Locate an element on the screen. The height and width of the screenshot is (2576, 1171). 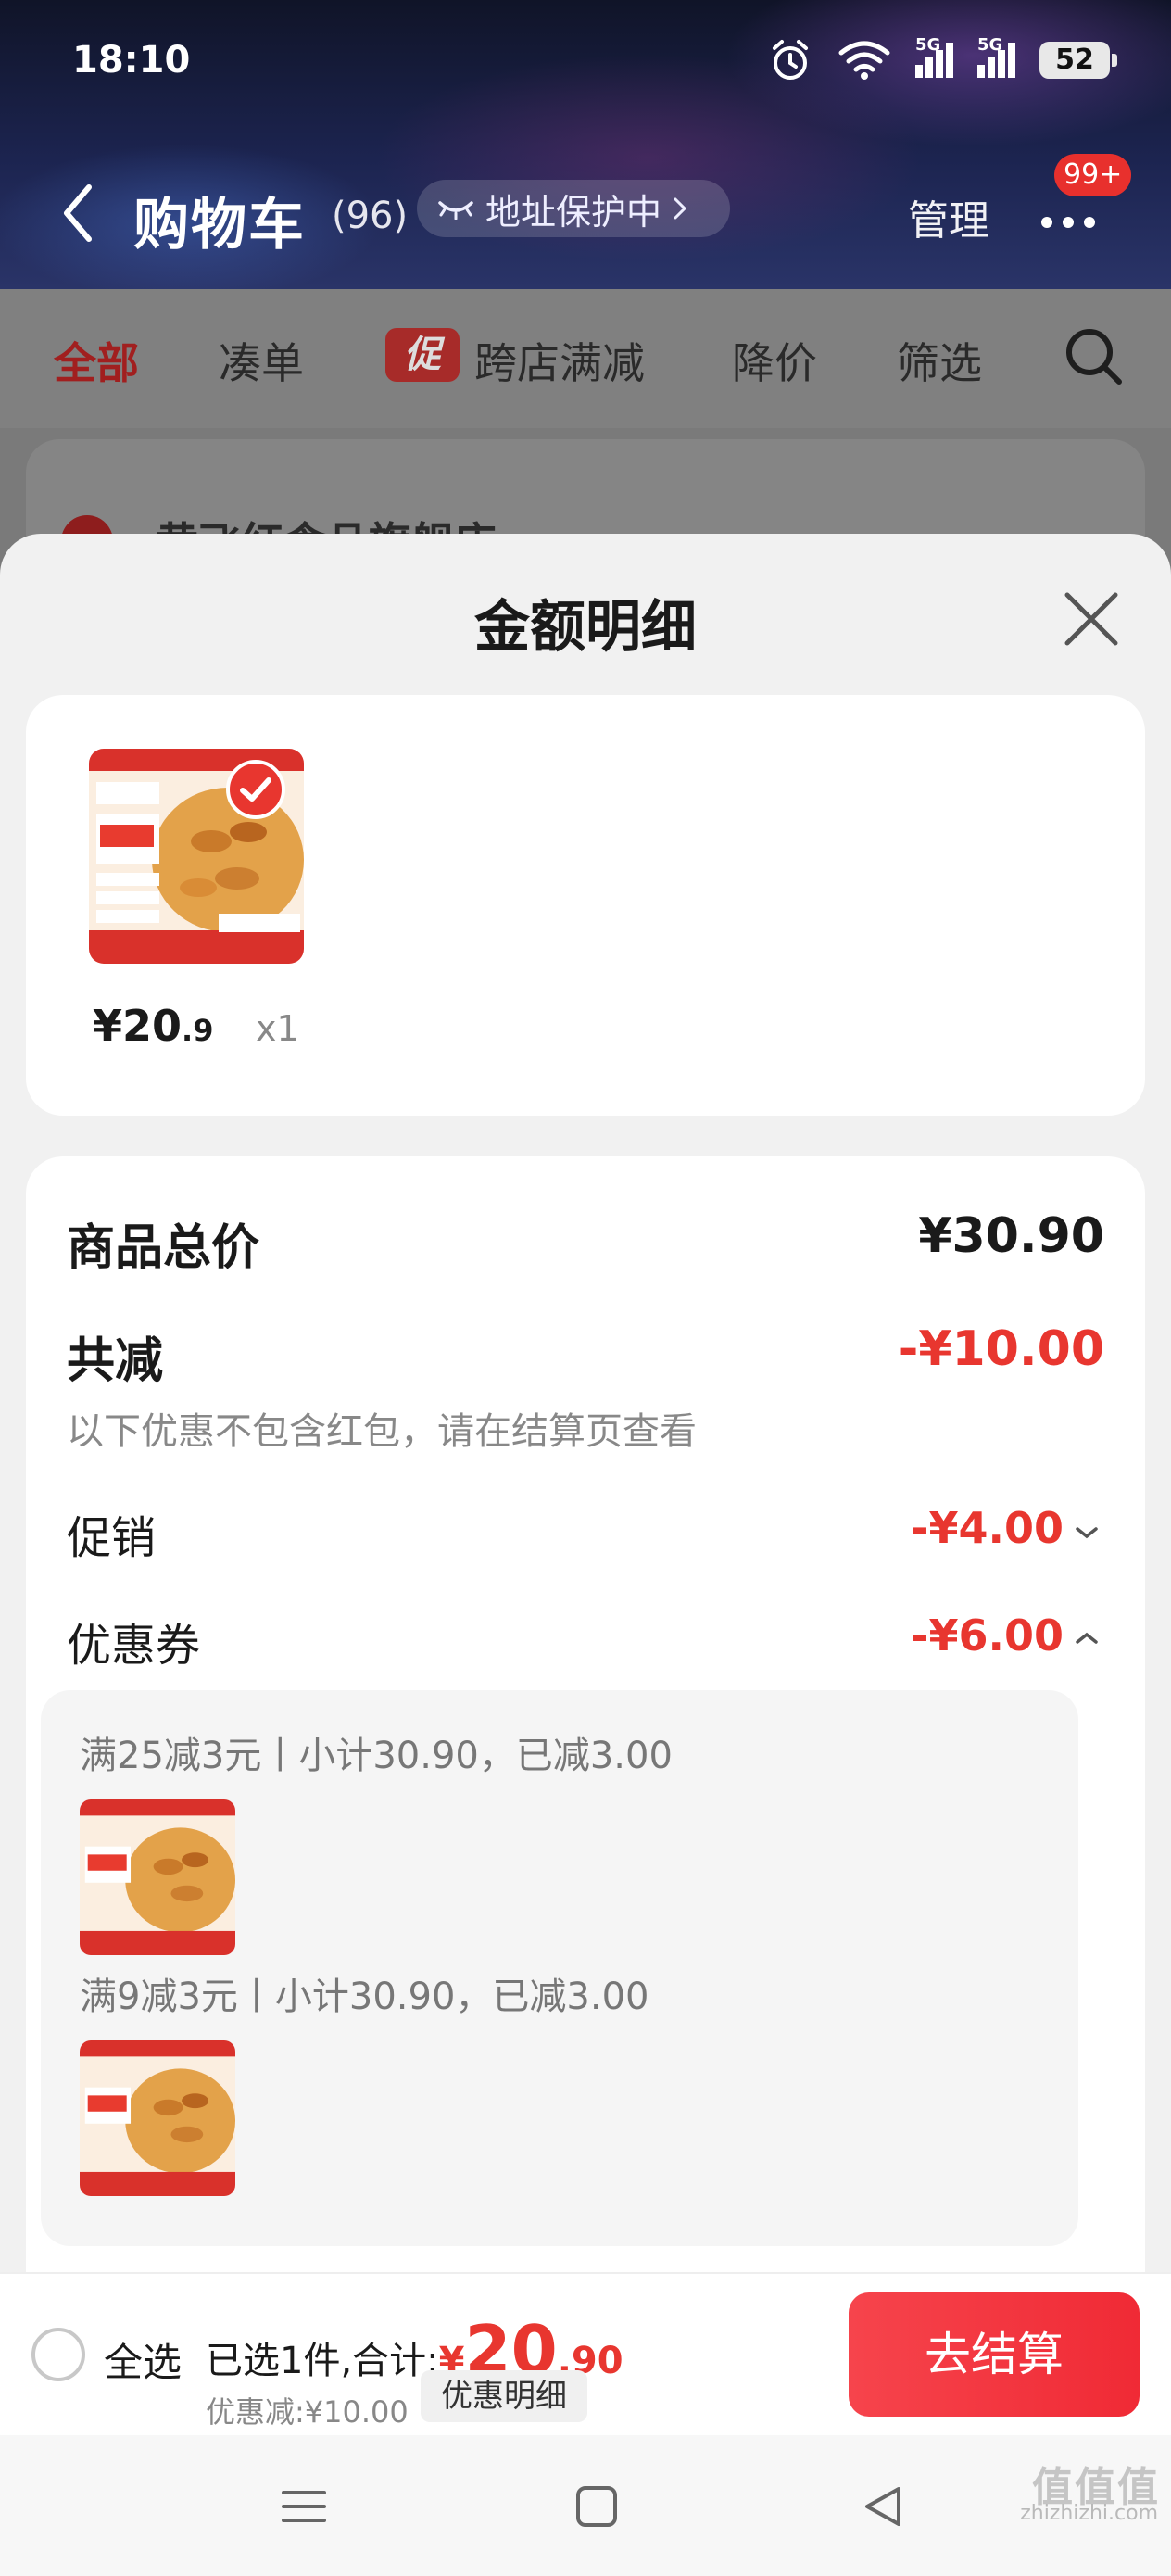
item-price-decimal: .9 is located at coordinates (198, 1031).